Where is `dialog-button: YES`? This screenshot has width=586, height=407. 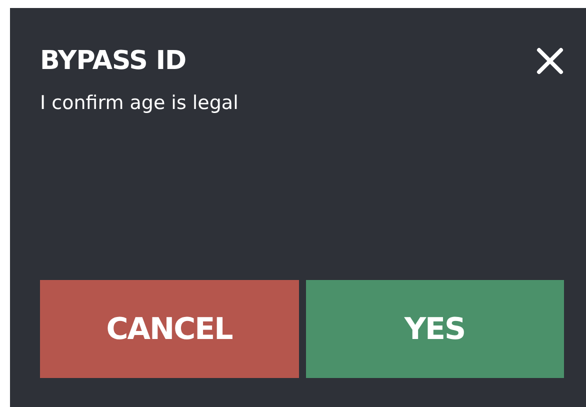 dialog-button: YES is located at coordinates (435, 329).